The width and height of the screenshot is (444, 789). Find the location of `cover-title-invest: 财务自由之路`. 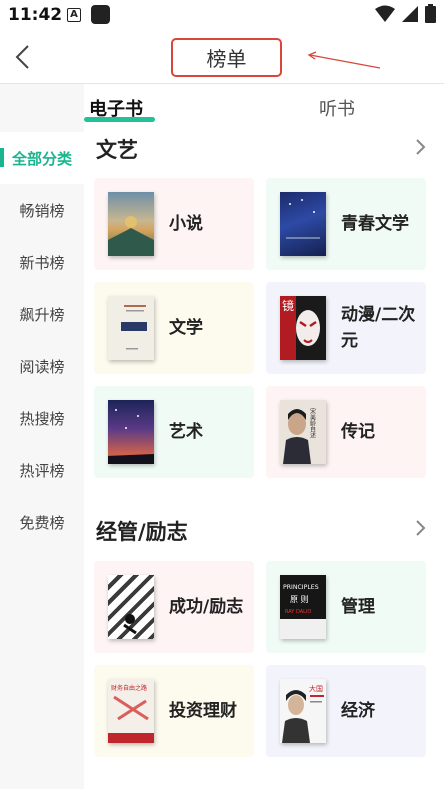

cover-title-invest: 财务自由之路 is located at coordinates (129, 688).